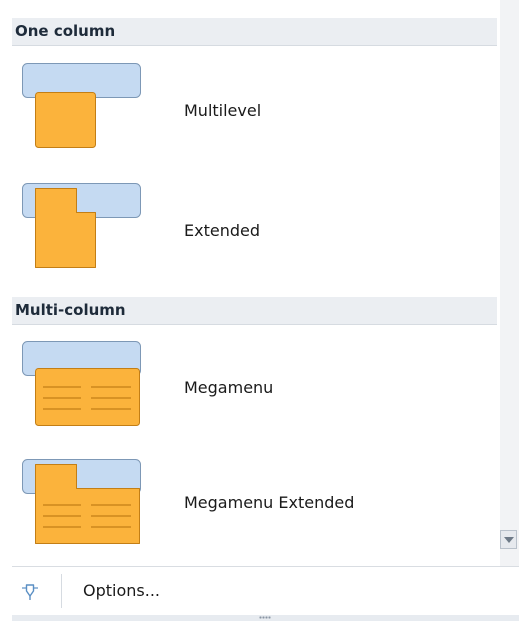 This screenshot has height=621, width=519. Describe the element at coordinates (82, 501) in the screenshot. I see `layout-megamenu-extended-icon` at that location.